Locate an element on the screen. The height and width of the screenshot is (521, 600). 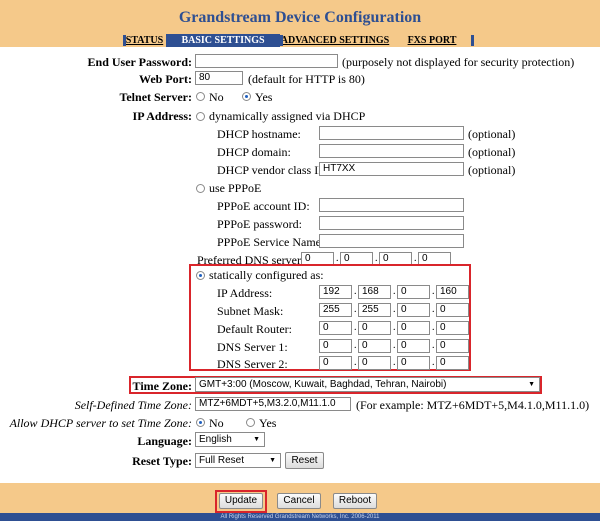
web-port-label: Web Port: is located at coordinates (165, 79).